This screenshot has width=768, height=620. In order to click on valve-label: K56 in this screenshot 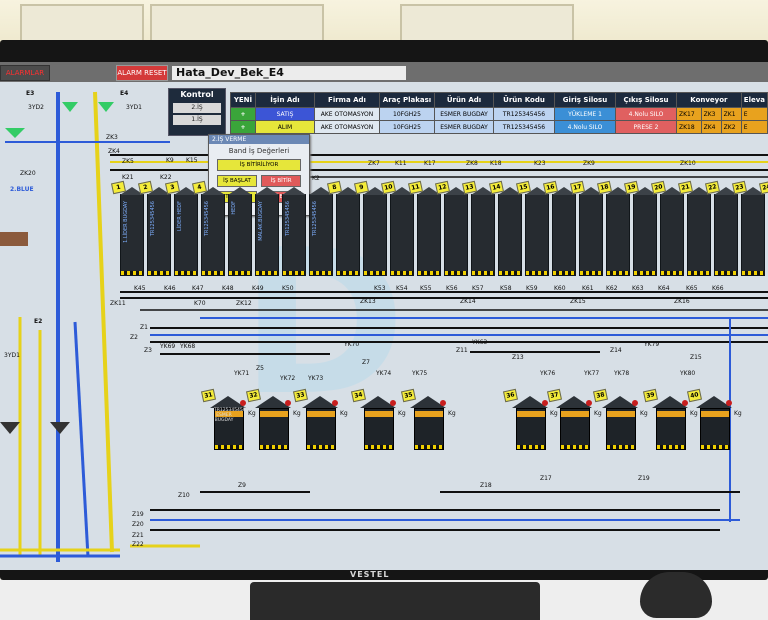, I will do `click(452, 288)`.